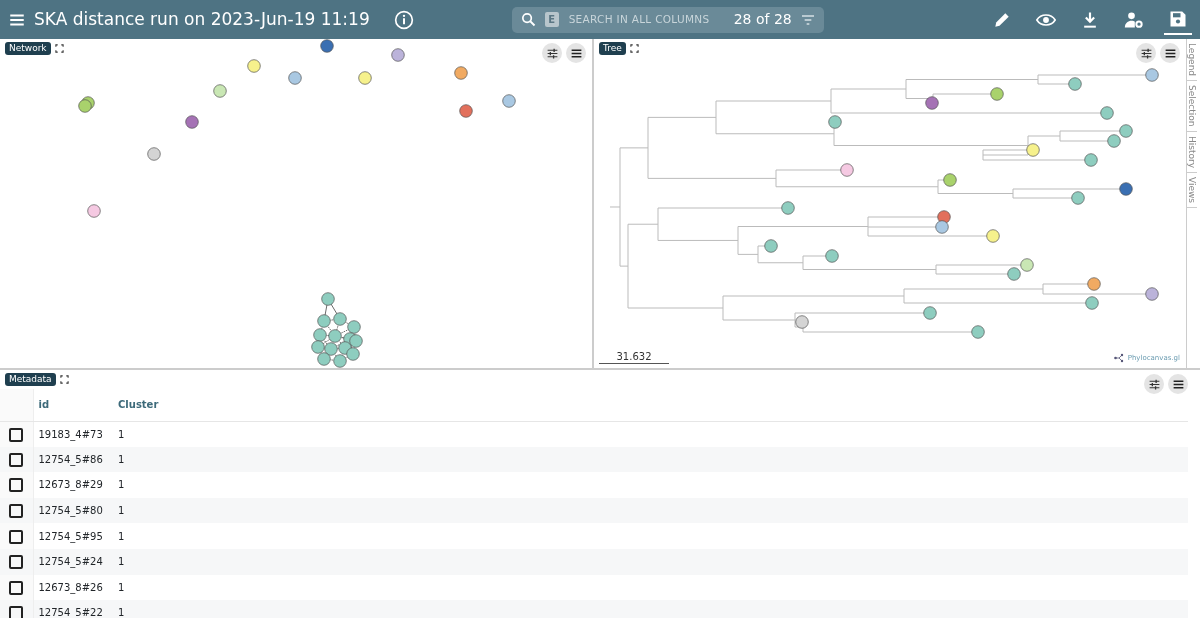 The image size is (1200, 618). Describe the element at coordinates (202, 19) in the screenshot. I see `window-title: SKA distance run on 2023-Jun-19 11:19` at that location.